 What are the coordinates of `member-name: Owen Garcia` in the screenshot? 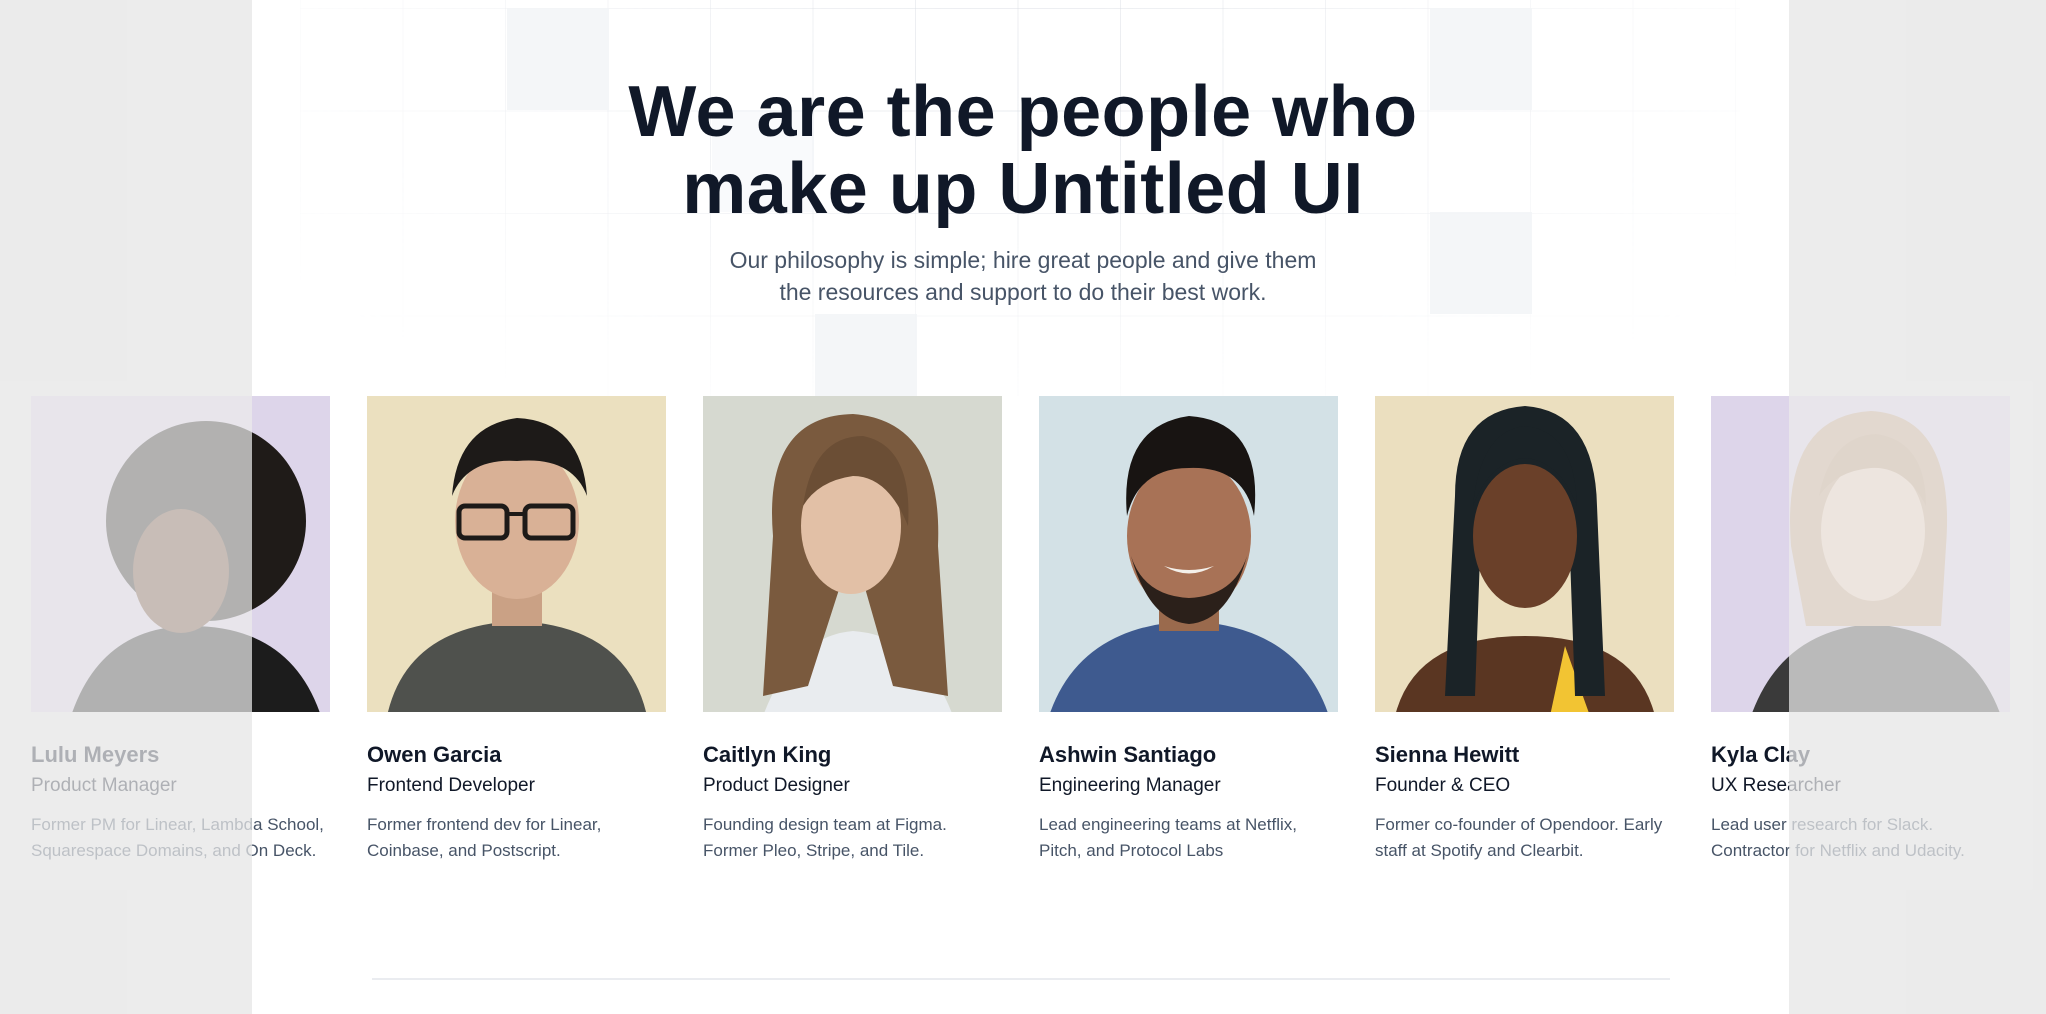 It's located at (434, 754).